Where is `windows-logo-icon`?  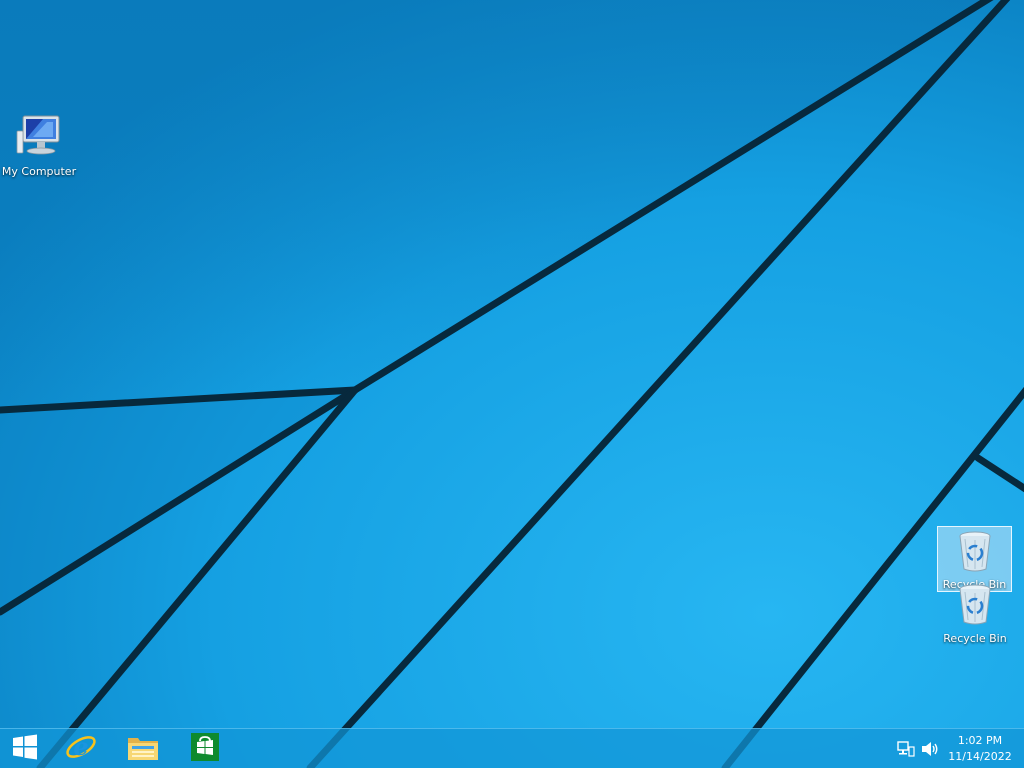 windows-logo-icon is located at coordinates (25, 749).